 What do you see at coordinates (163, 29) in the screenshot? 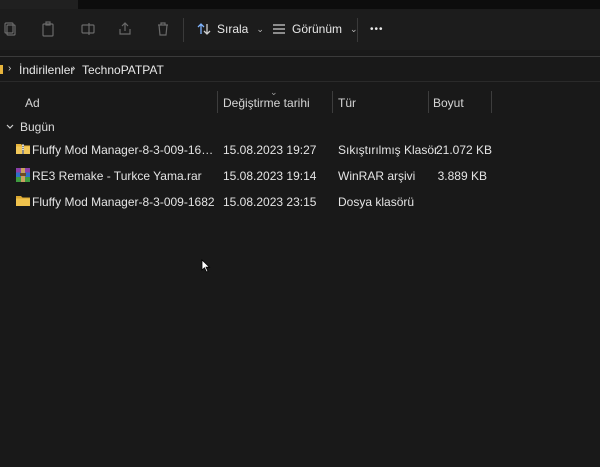
I see `delete-icon` at bounding box center [163, 29].